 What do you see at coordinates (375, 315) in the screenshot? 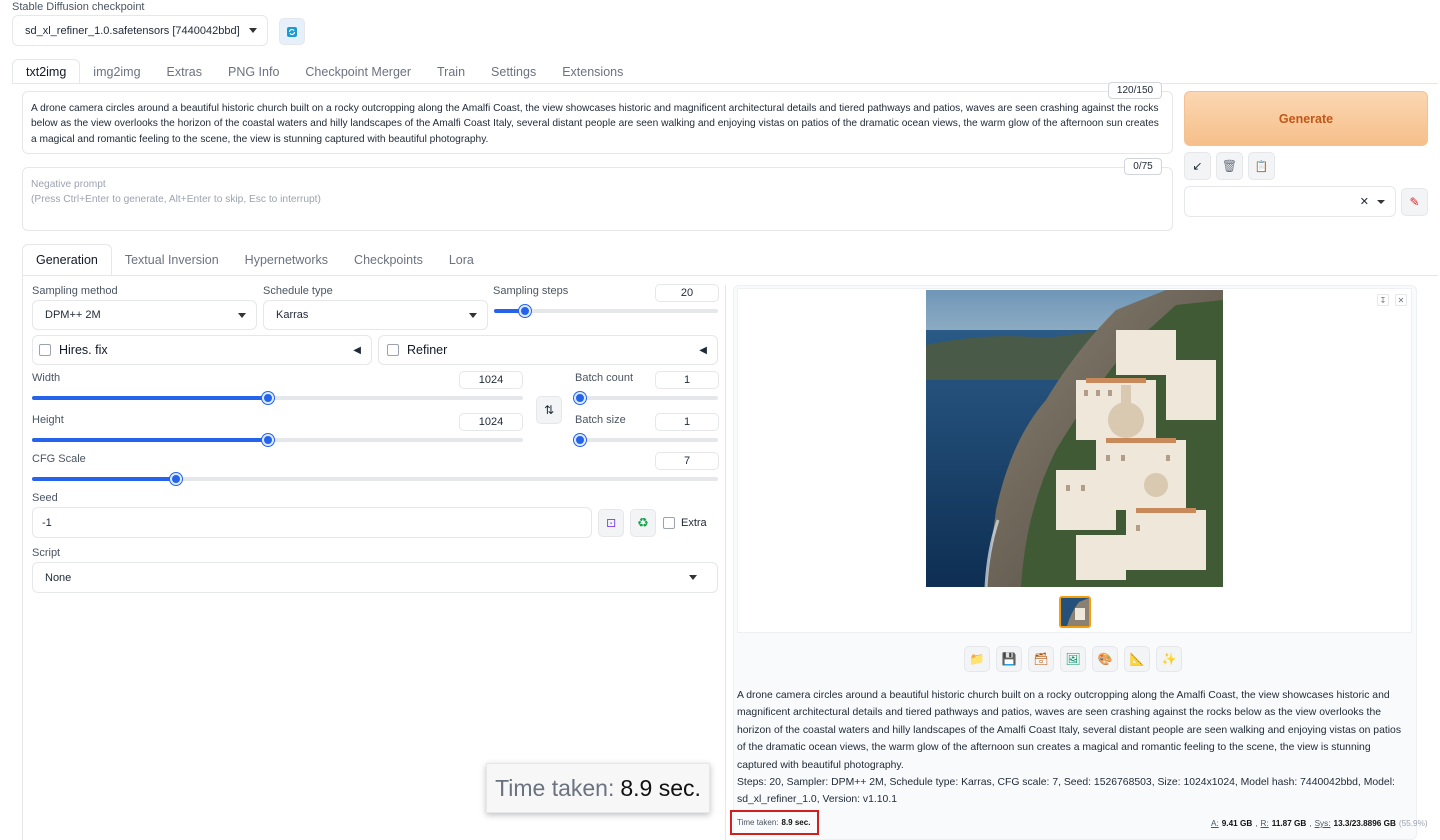
I see `schedule-type-select: Karras` at bounding box center [375, 315].